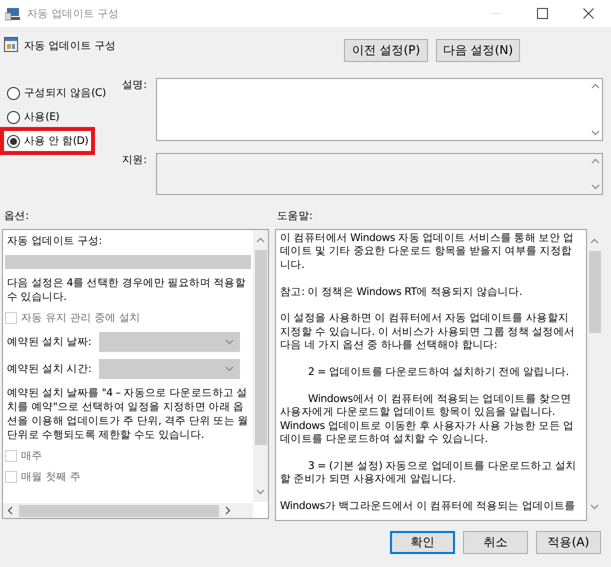 The image size is (611, 567). Describe the element at coordinates (428, 332) in the screenshot. I see `help-paragraph: 이 설정을 사용하면 이 컴퓨터에서 자동 업데이트를 사용할지 지정할 수 있습니다. 이 서비스가 사용되면 그룹 정책 설정에서 다음 네 가지 옵션 중 하나를 선택해야 합니다:` at that location.